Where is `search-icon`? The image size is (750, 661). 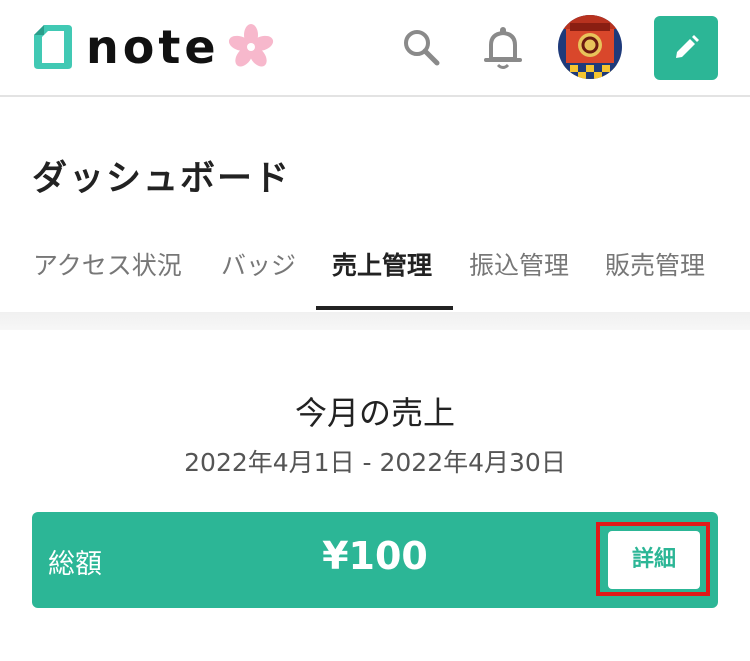
search-icon is located at coordinates (421, 47).